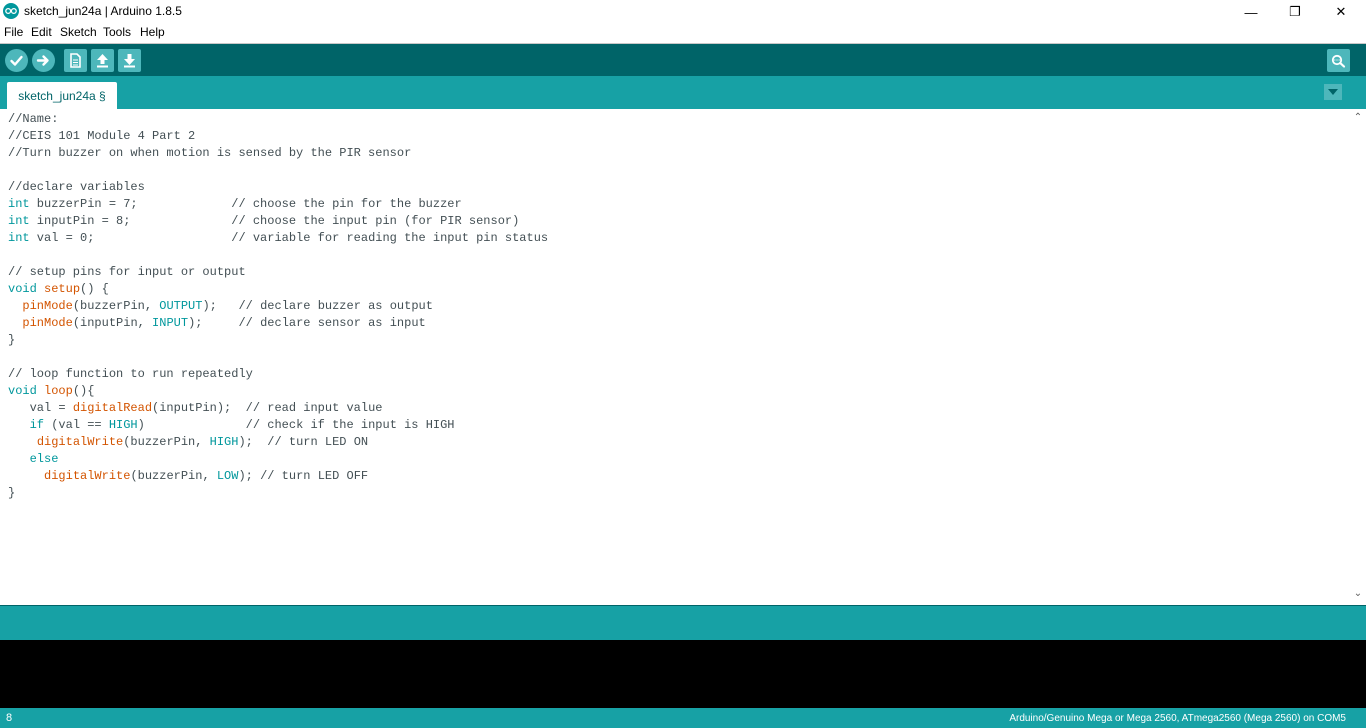 This screenshot has width=1366, height=728. I want to click on code-line: void setup() {, so click(58, 289).